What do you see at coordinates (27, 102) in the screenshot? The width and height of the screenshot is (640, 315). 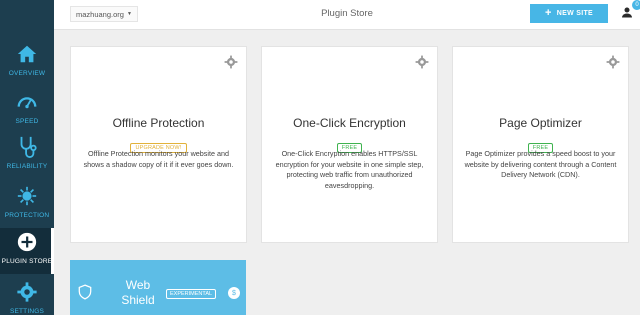 I see `speedometer-icon` at bounding box center [27, 102].